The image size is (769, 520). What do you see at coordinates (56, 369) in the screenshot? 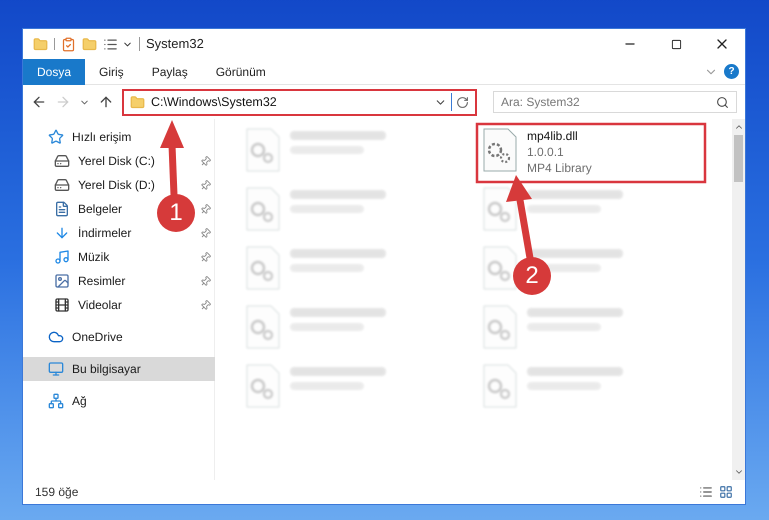
I see `monitor-icon` at bounding box center [56, 369].